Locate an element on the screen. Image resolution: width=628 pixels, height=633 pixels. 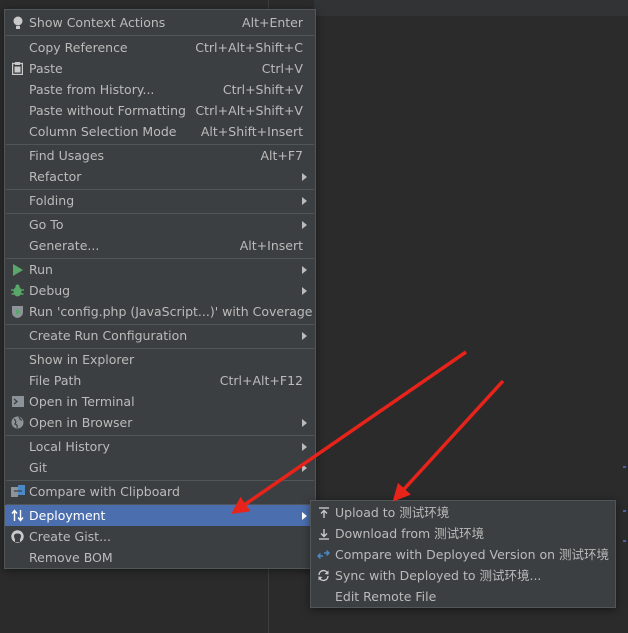
menu-item-go-to: Go To is located at coordinates (160, 224).